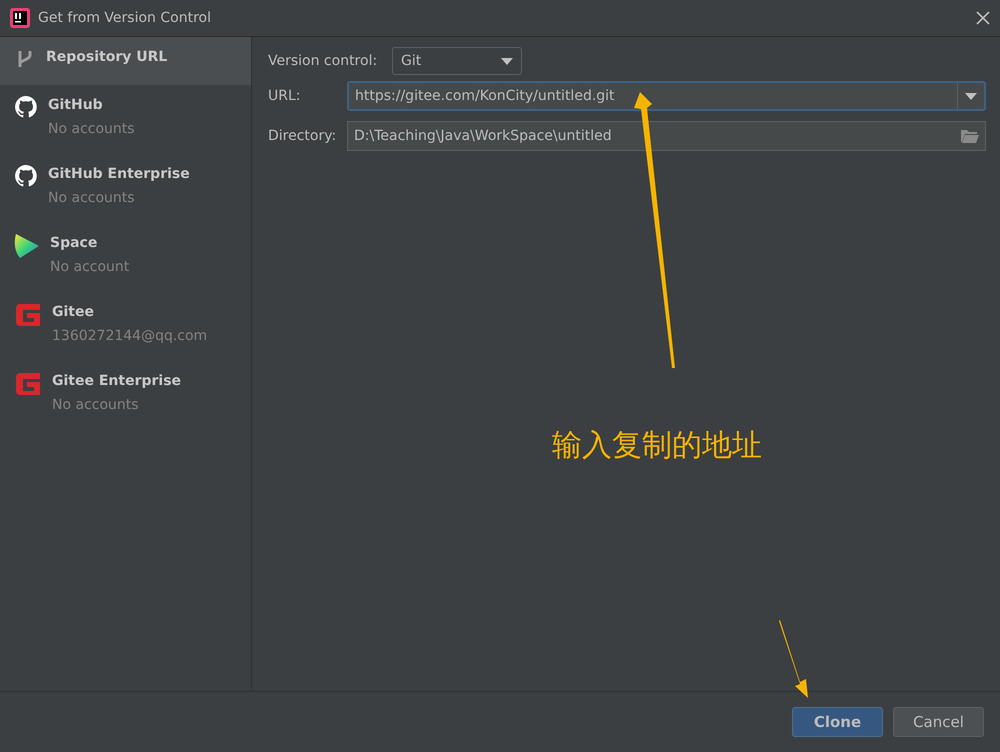 The width and height of the screenshot is (1000, 752). Describe the element at coordinates (74, 243) in the screenshot. I see `sidebar-item-label: Space` at that location.